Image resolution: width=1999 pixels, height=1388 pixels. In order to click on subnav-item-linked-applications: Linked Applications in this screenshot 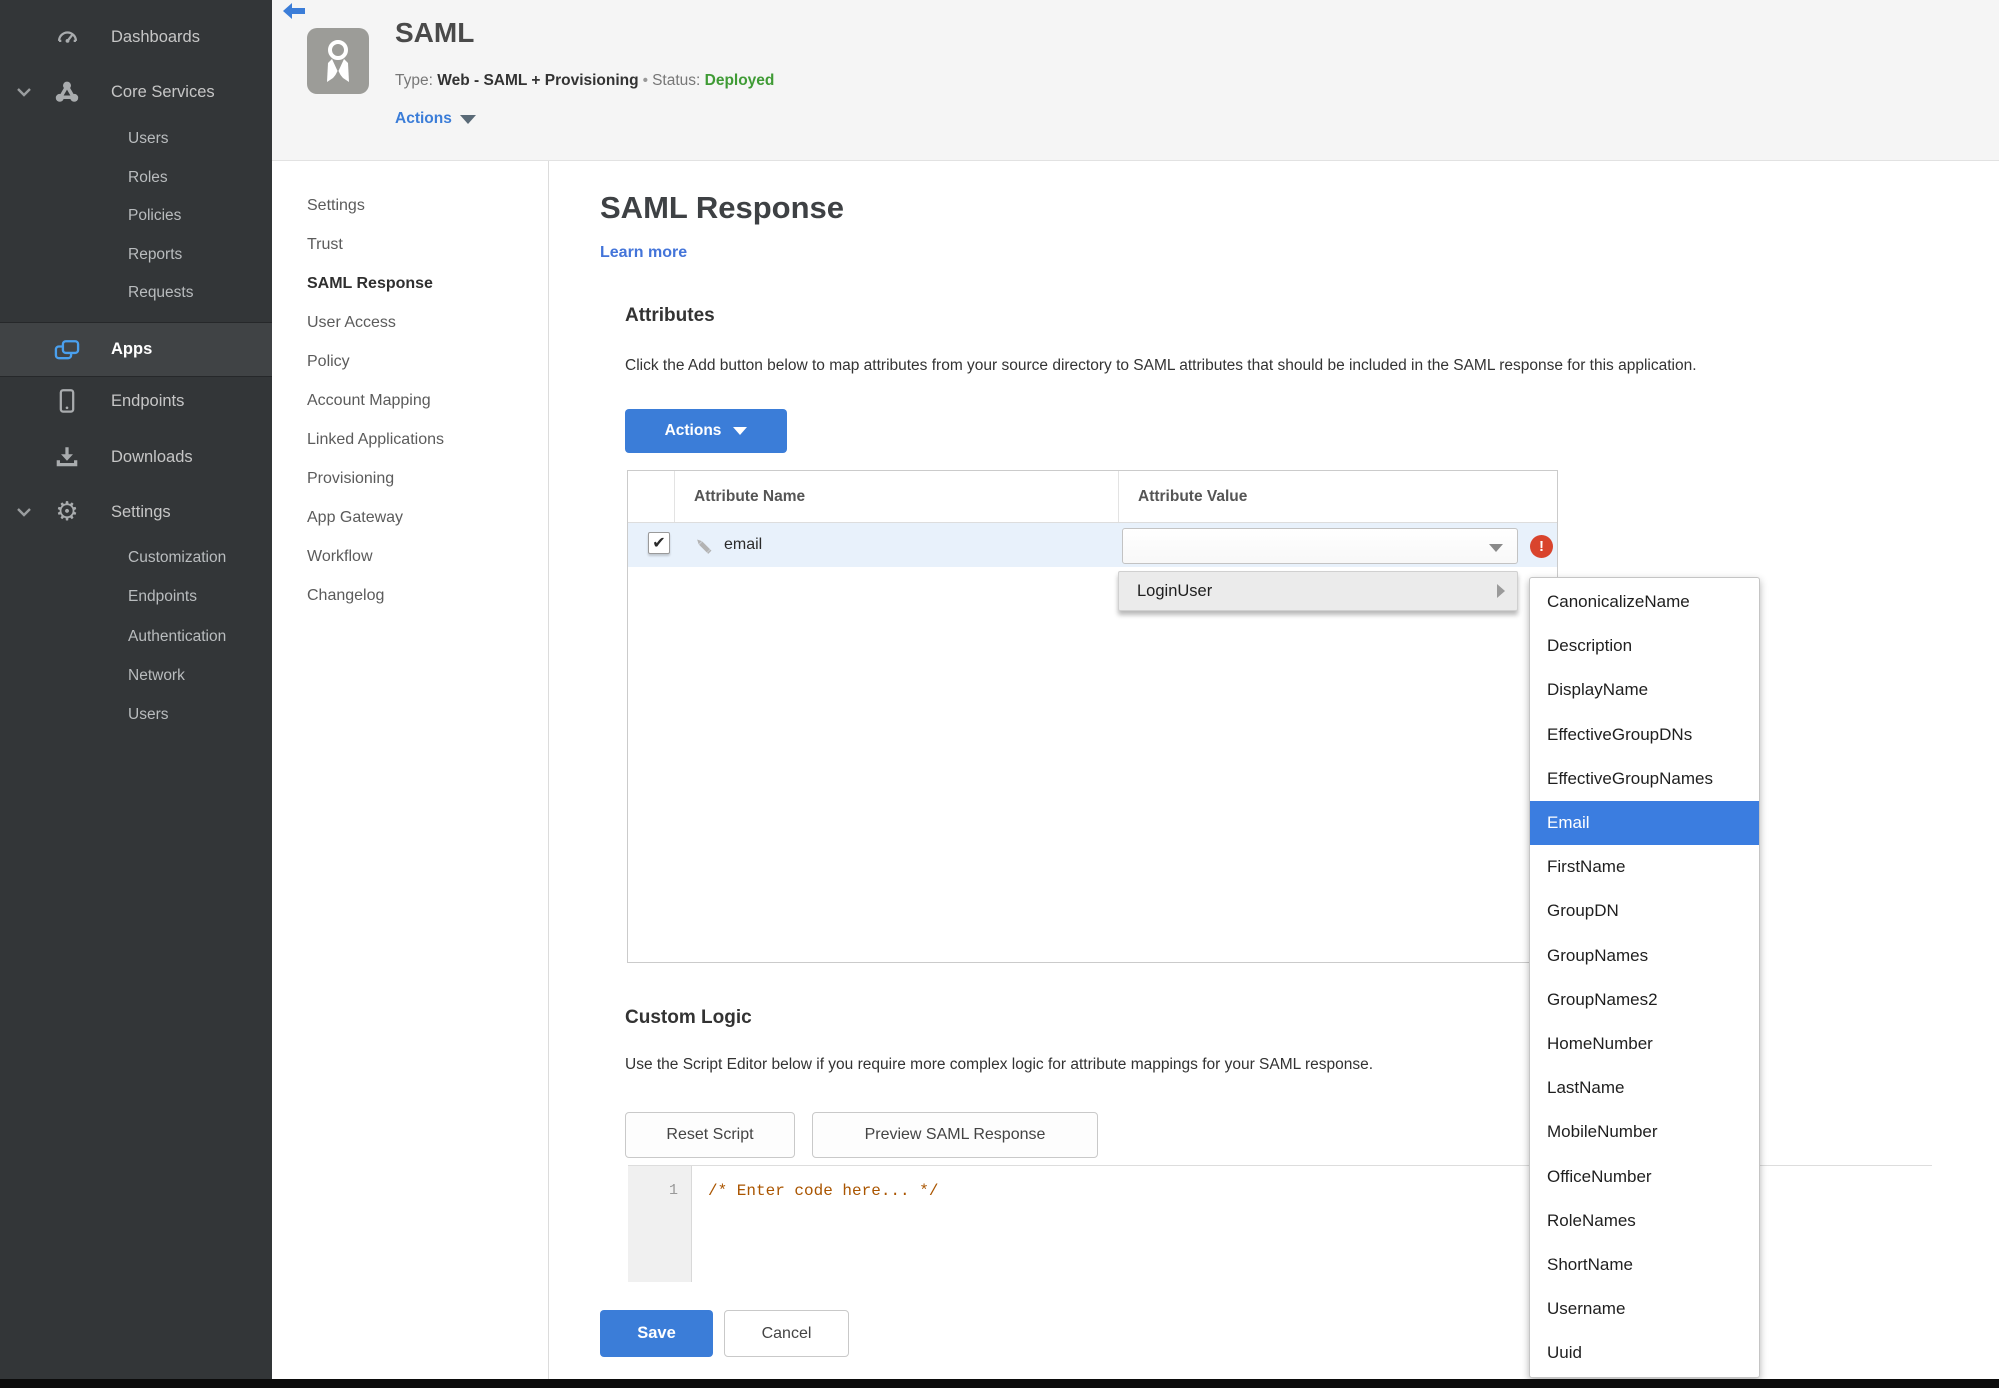, I will do `click(375, 439)`.